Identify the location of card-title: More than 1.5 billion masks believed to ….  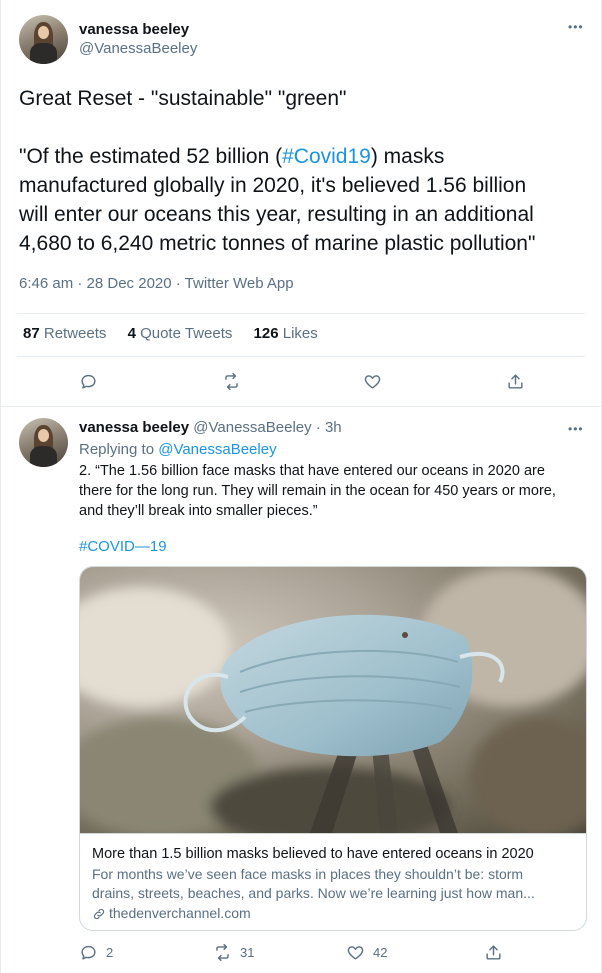
(313, 854).